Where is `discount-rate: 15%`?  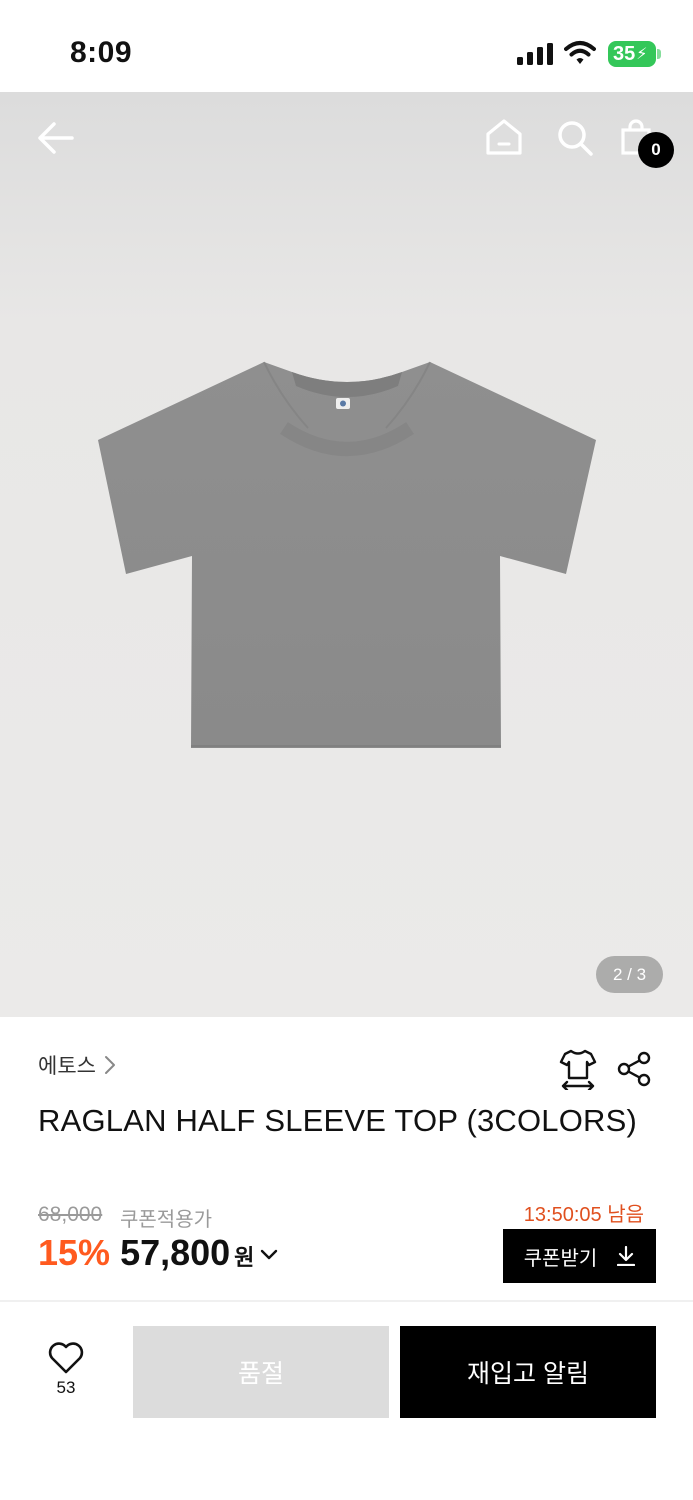
discount-rate: 15% is located at coordinates (74, 1252).